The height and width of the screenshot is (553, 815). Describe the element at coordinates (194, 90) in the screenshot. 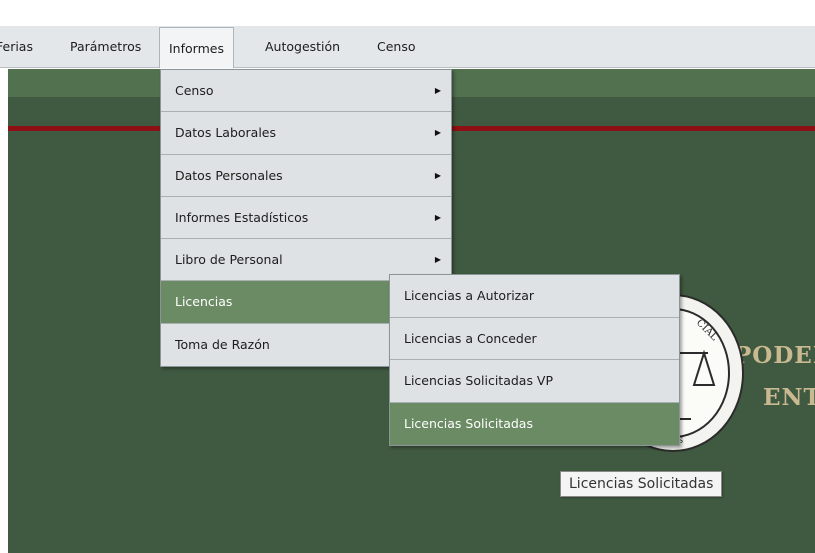

I see `menu-item-label: Censo` at that location.